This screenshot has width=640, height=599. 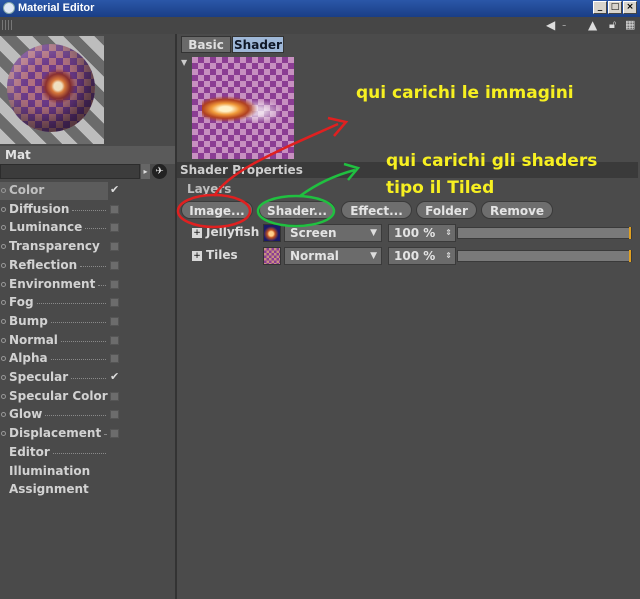 What do you see at coordinates (206, 44) in the screenshot?
I see `tab-basic: Basic` at bounding box center [206, 44].